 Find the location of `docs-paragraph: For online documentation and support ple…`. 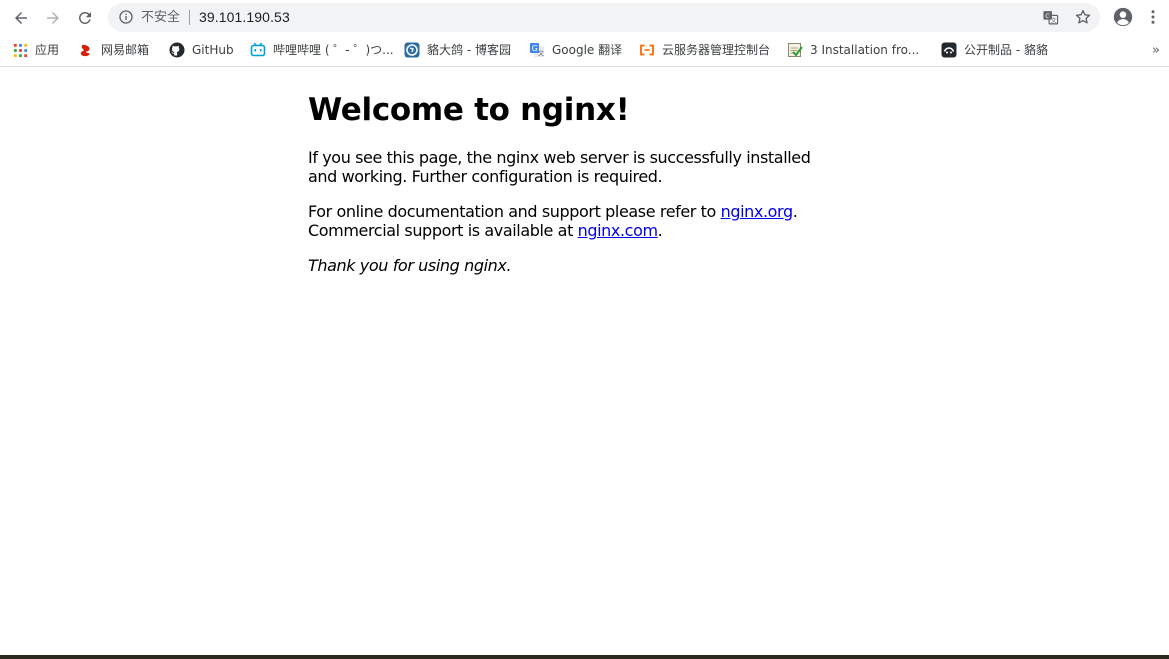

docs-paragraph: For online documentation and support ple… is located at coordinates (568, 221).